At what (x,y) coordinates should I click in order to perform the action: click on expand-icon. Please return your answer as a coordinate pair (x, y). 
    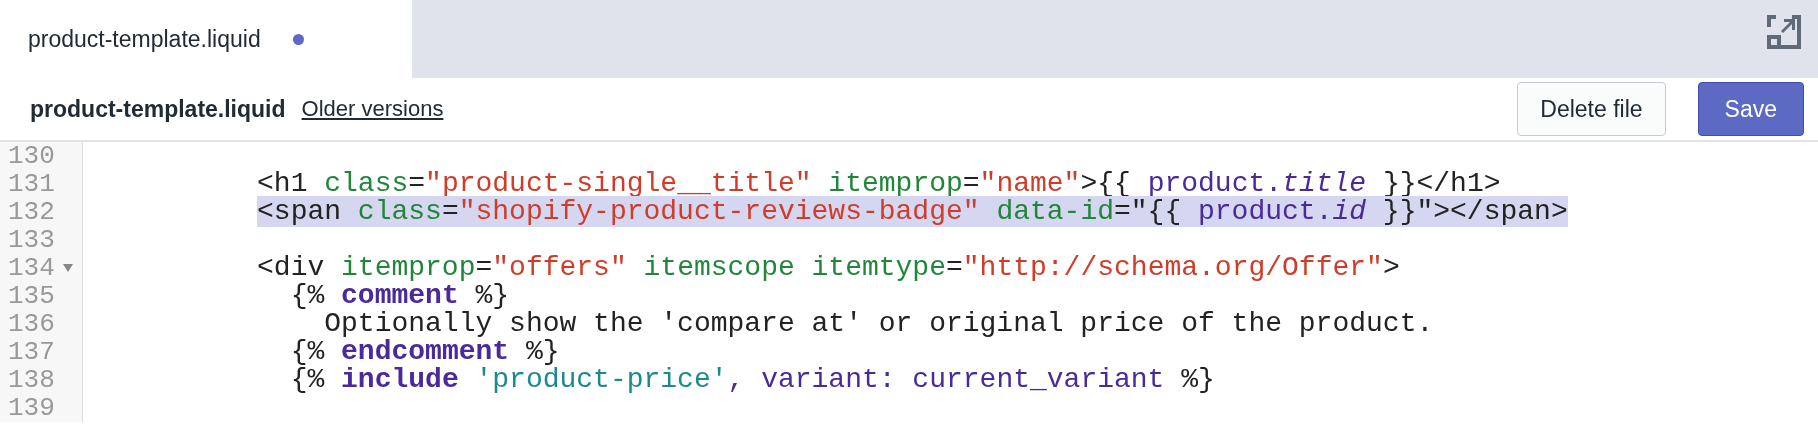
    Looking at the image, I should click on (1784, 32).